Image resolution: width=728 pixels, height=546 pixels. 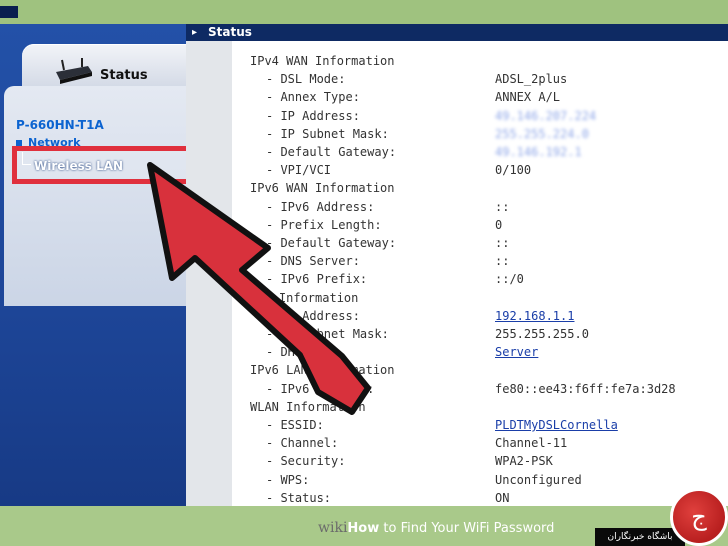 I want to click on table-row: - Annex Type: ANNEX A/L, so click(x=480, y=98).